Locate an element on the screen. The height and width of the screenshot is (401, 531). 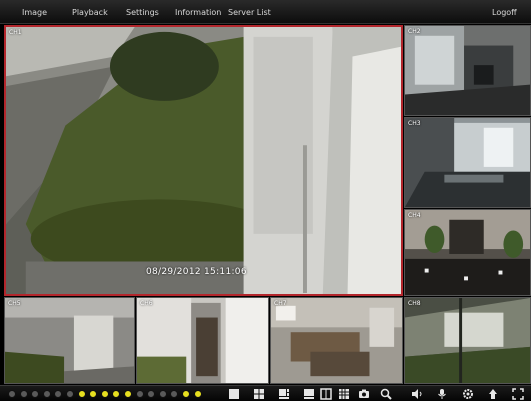
camera-feed-ch2 is located at coordinates (467, 70).